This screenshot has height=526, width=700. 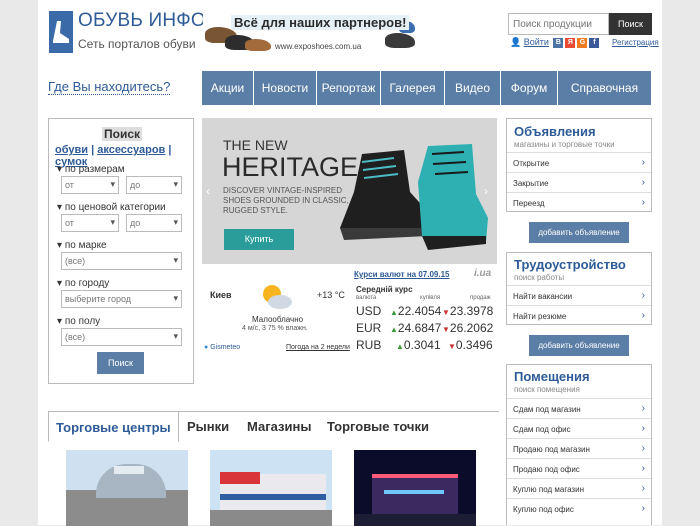 What do you see at coordinates (318, 46) in the screenshot?
I see `banner-url: www.exposhoes.com.ua` at bounding box center [318, 46].